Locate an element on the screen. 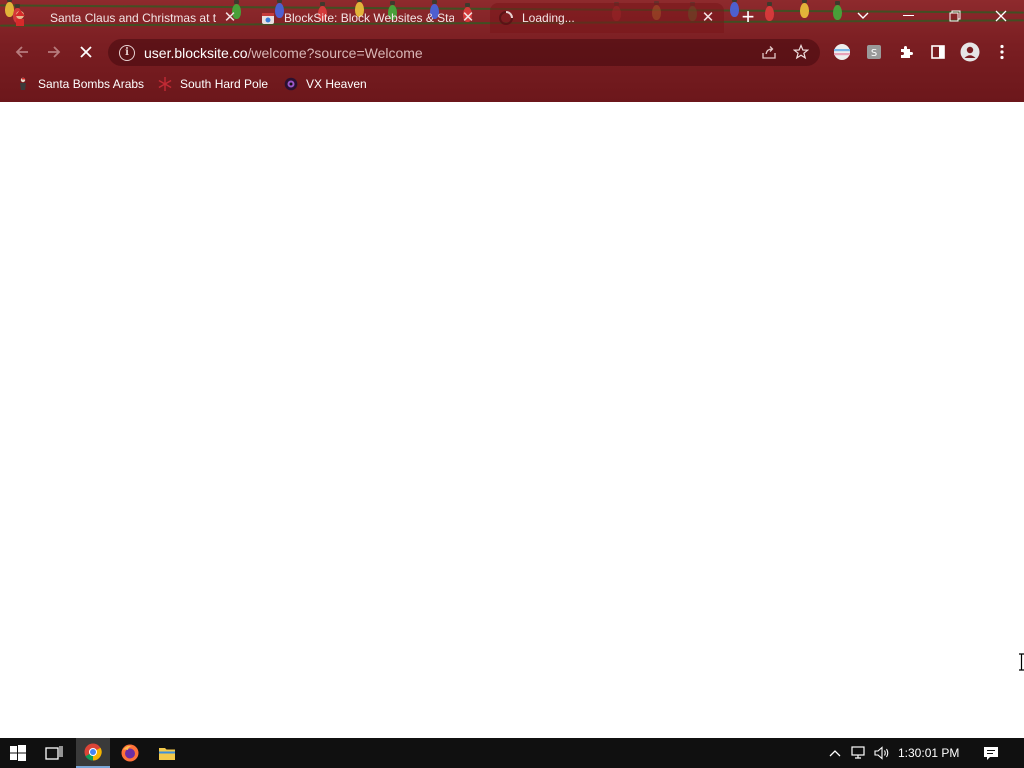  bookmark-label: VX Heaven is located at coordinates (336, 84).